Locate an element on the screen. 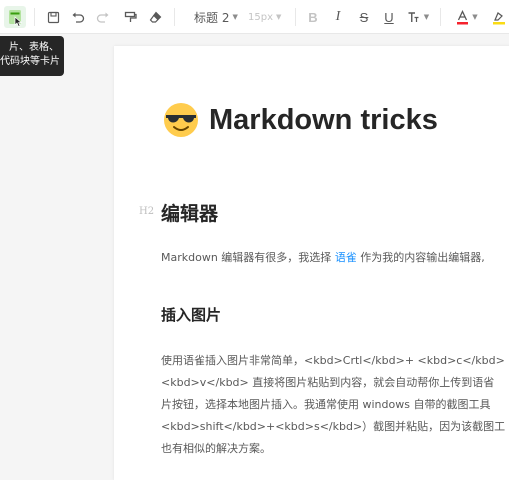  tooltip-line: 代码块等卡片 is located at coordinates (30, 61).